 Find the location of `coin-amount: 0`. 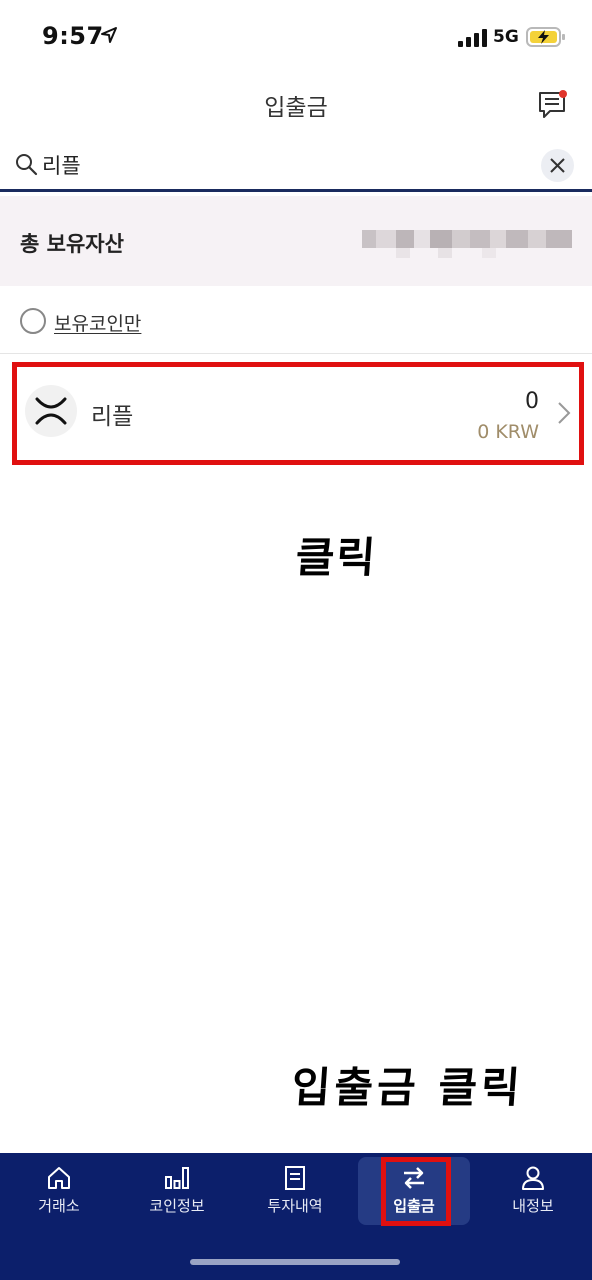

coin-amount: 0 is located at coordinates (532, 401).